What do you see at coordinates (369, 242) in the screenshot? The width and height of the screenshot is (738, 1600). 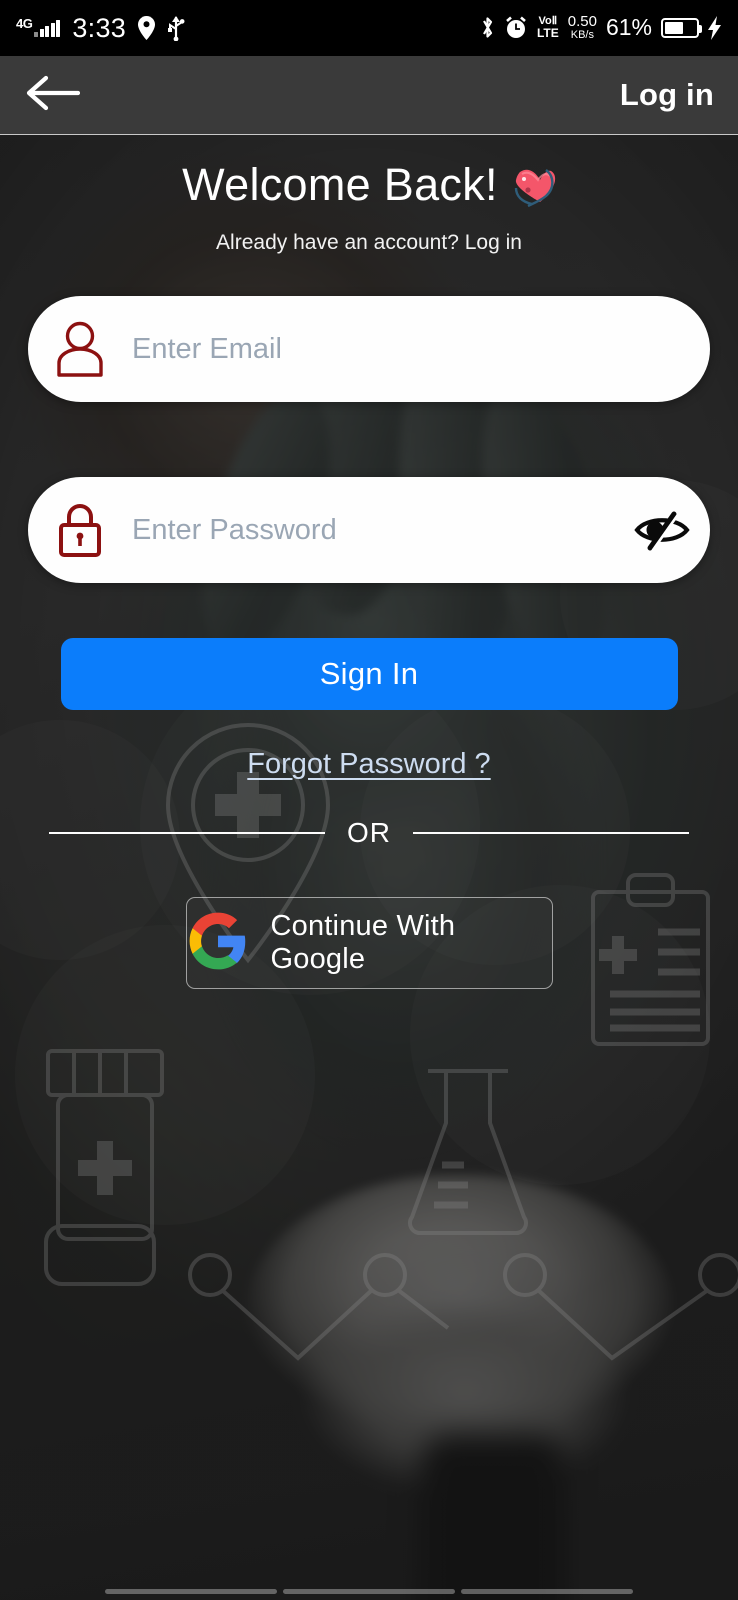 I see `account-subtitle: Already have an account? Log in` at bounding box center [369, 242].